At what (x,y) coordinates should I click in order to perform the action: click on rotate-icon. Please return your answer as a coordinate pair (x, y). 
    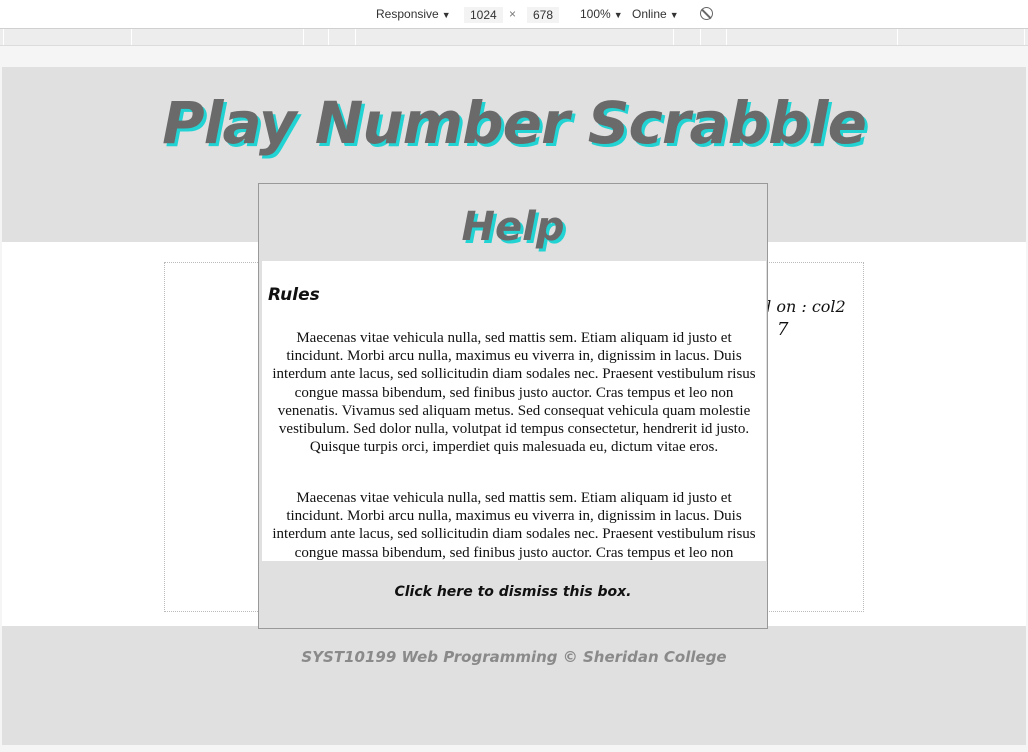
    Looking at the image, I should click on (706, 13).